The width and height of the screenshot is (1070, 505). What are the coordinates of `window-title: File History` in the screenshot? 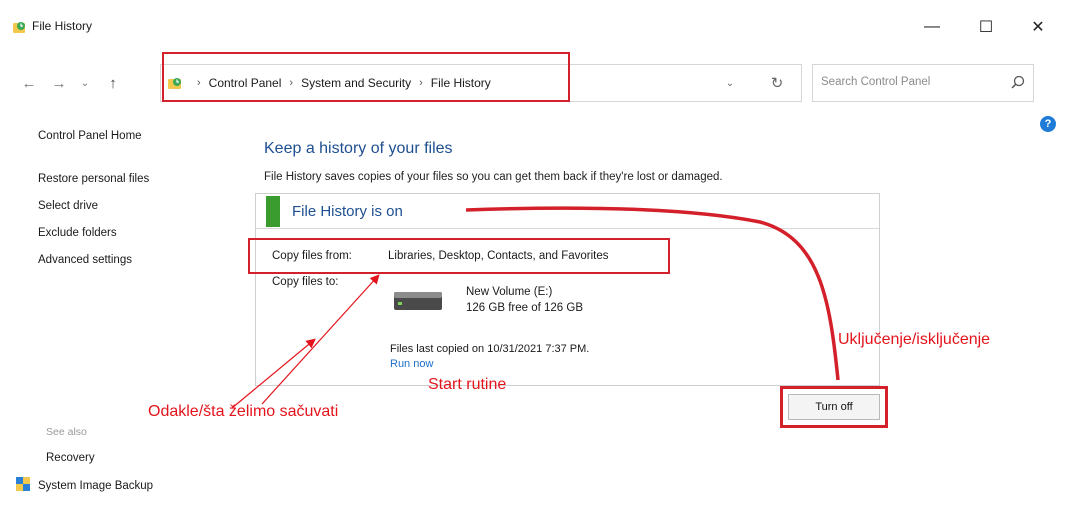 It's located at (62, 26).